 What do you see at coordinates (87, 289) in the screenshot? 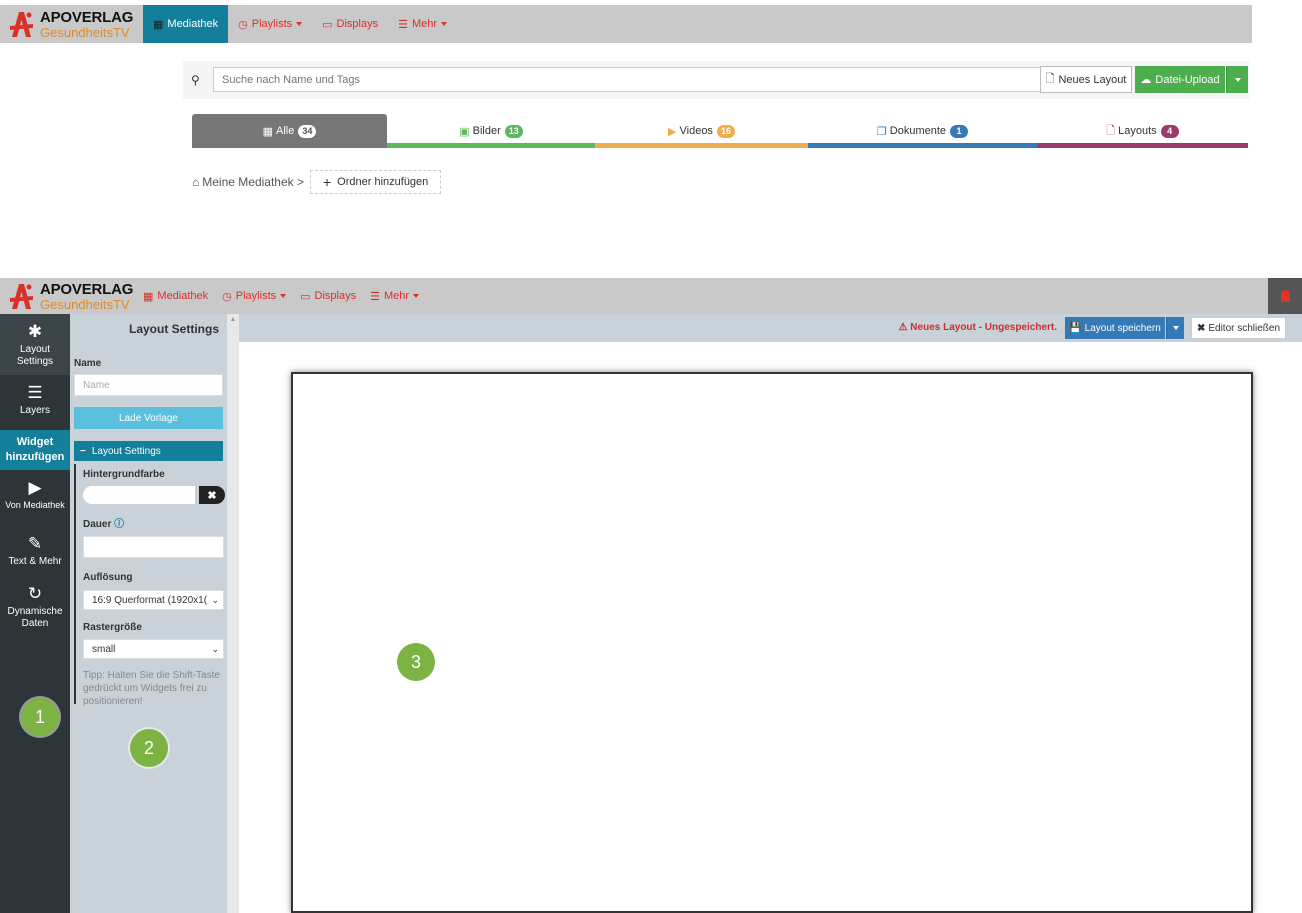
I see `brand-name: APOVERLAG` at bounding box center [87, 289].